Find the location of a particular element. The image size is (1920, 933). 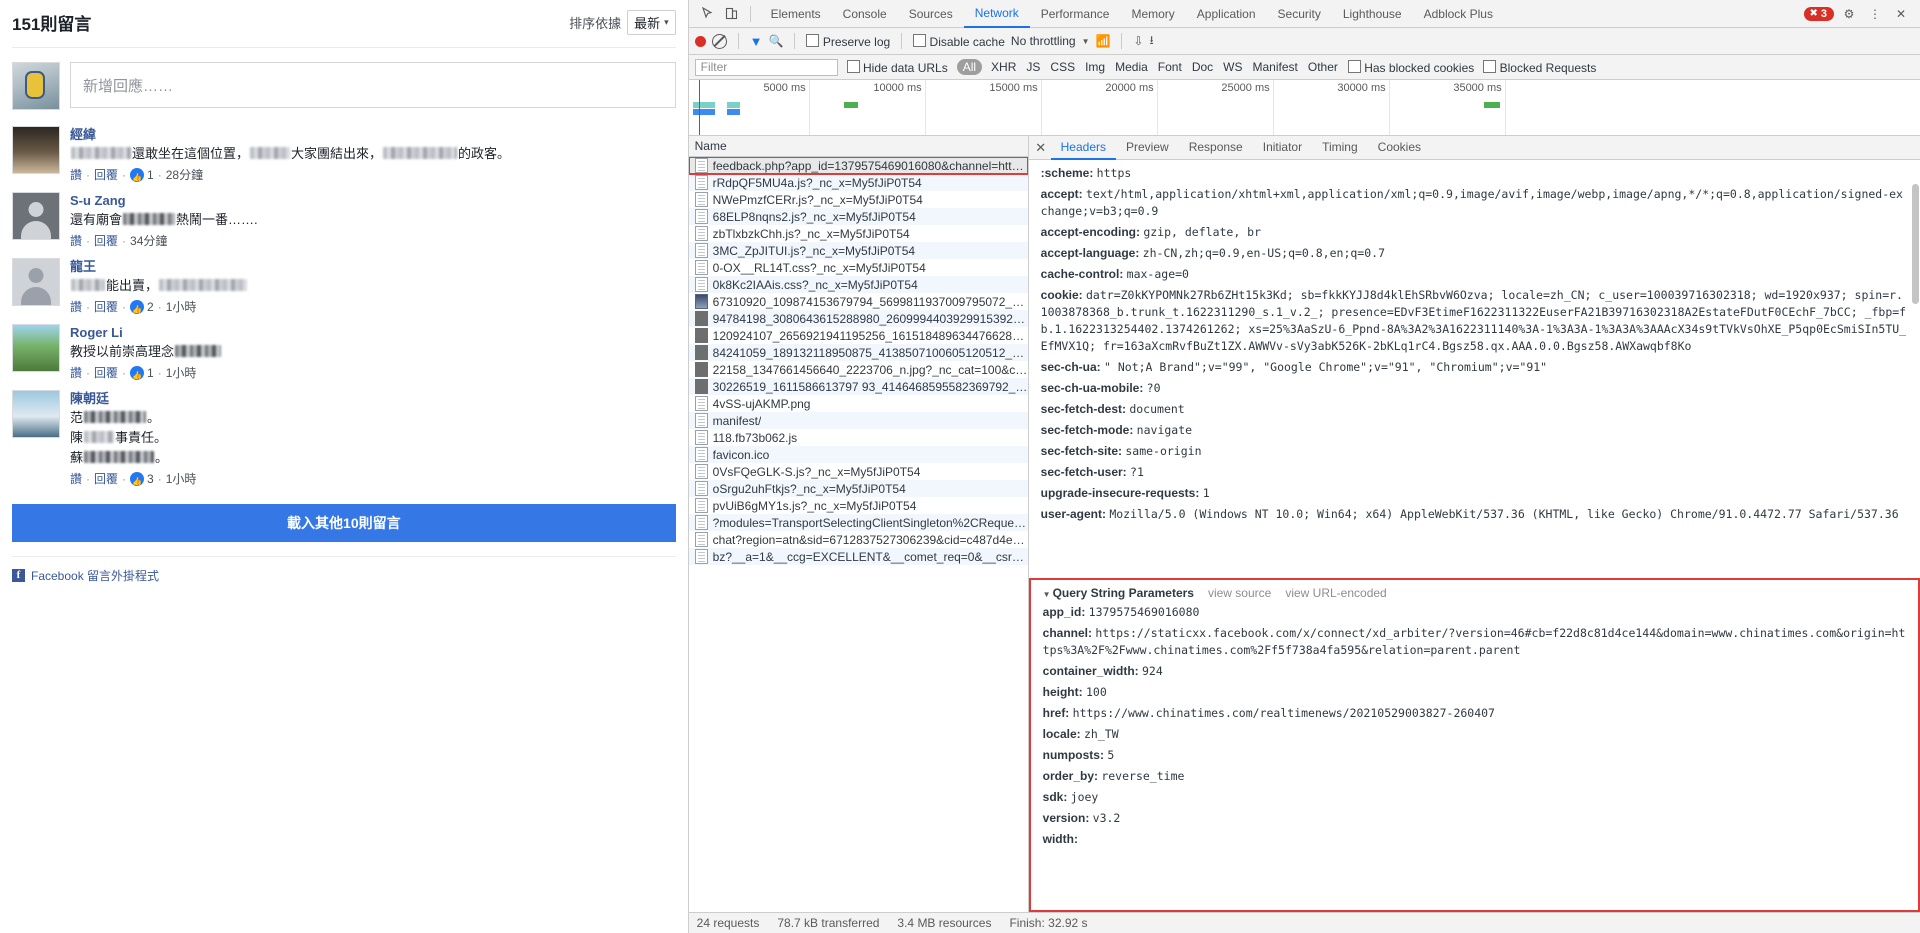

view-source-link: view source is located at coordinates (1239, 593).